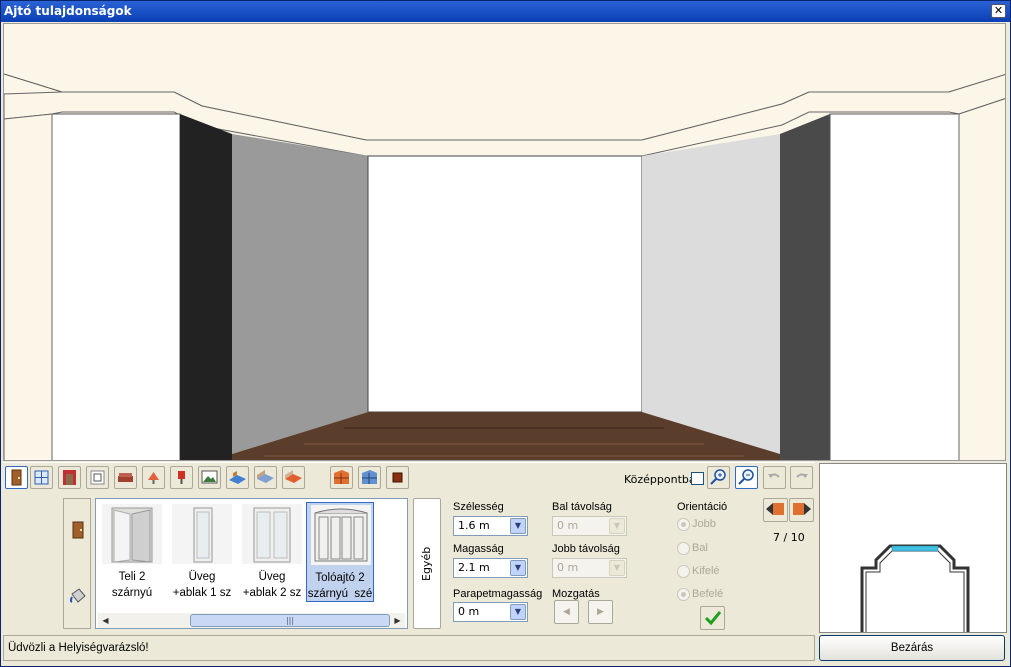  What do you see at coordinates (237, 477) in the screenshot?
I see `floor-icon` at bounding box center [237, 477].